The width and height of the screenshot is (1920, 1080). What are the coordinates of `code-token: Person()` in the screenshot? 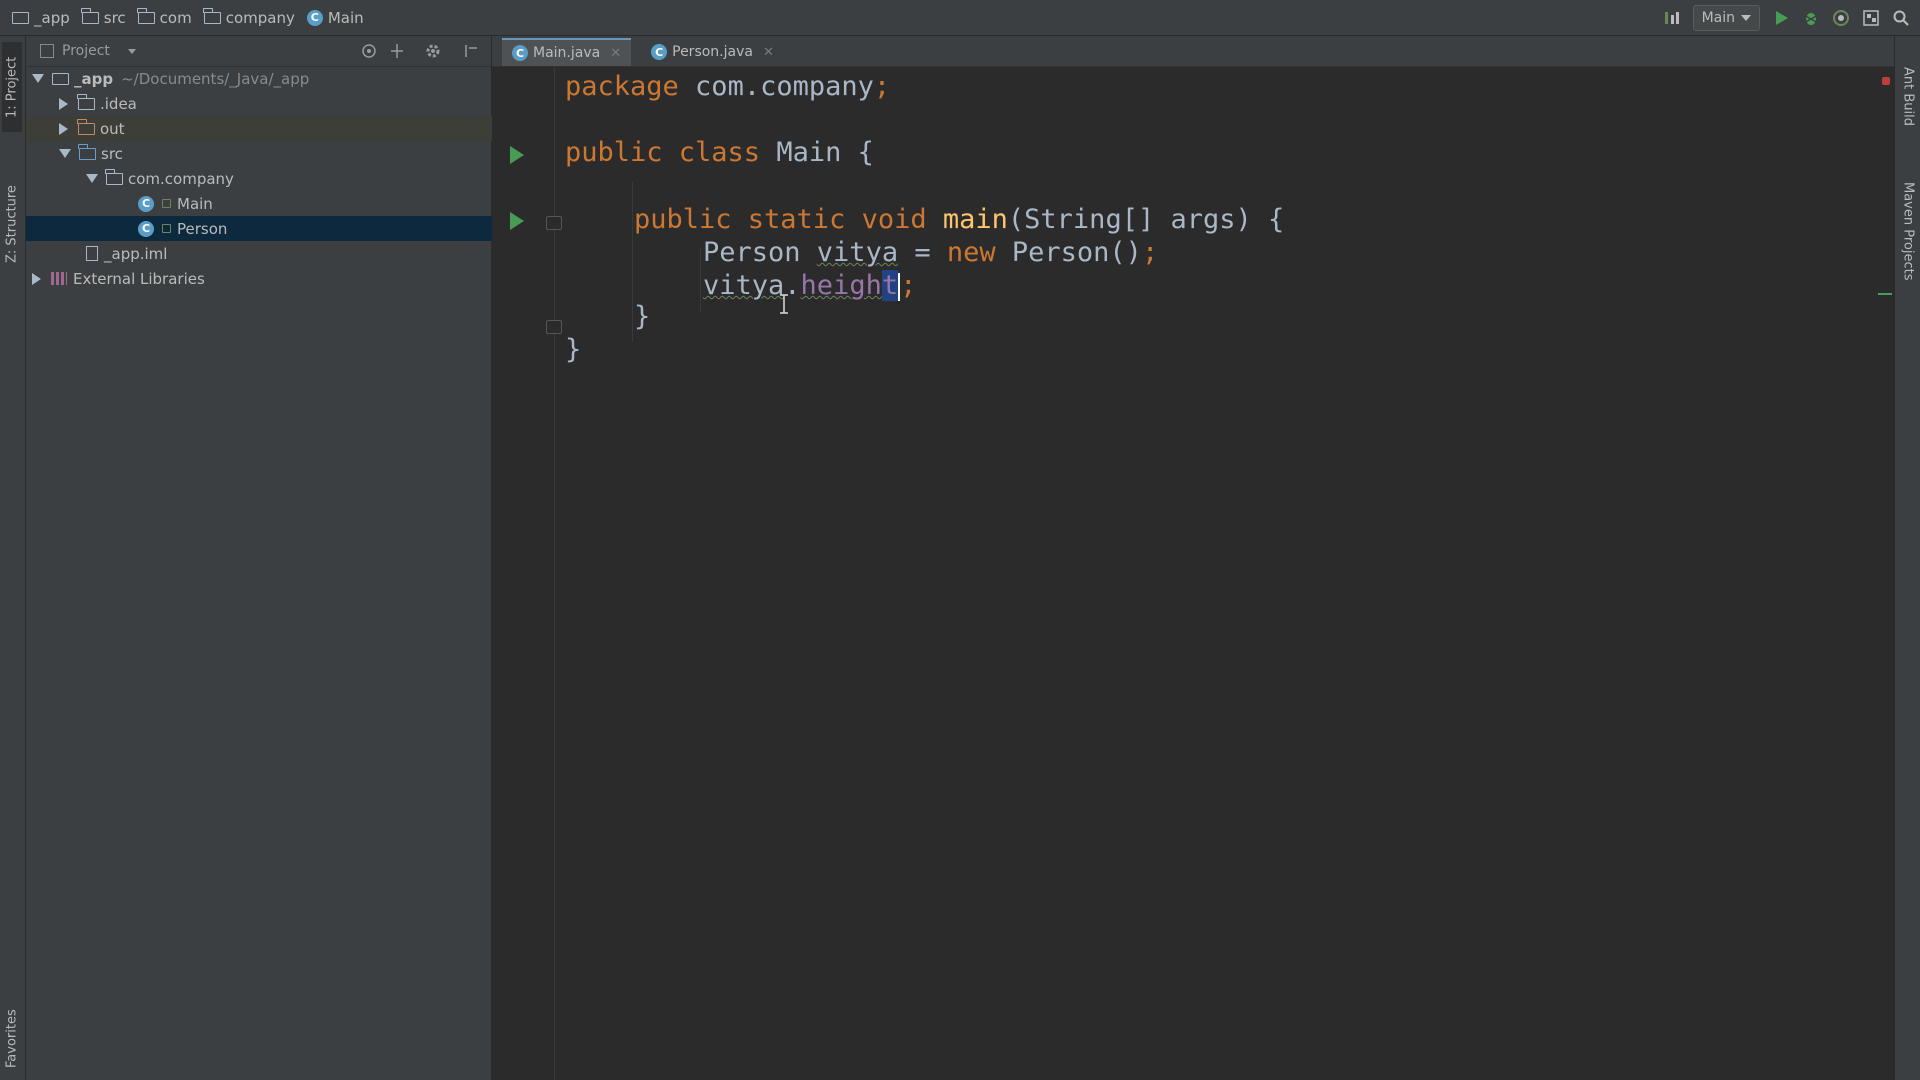 It's located at (1068, 252).